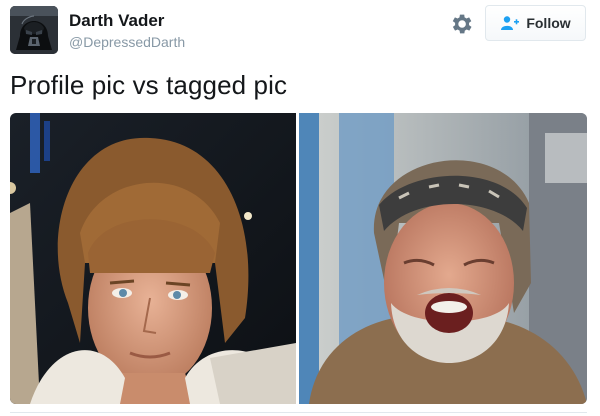 The height and width of the screenshot is (416, 600). I want to click on follow-label: Follow, so click(548, 23).